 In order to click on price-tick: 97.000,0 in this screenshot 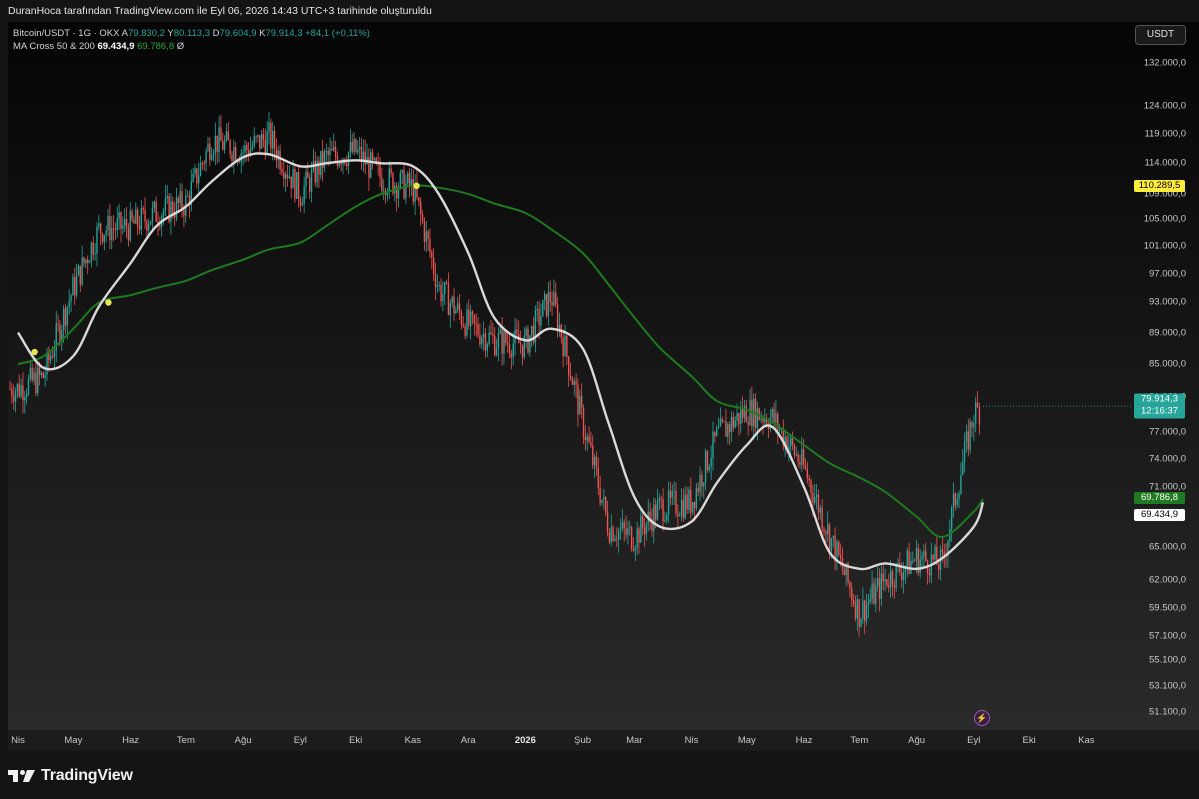, I will do `click(1167, 274)`.